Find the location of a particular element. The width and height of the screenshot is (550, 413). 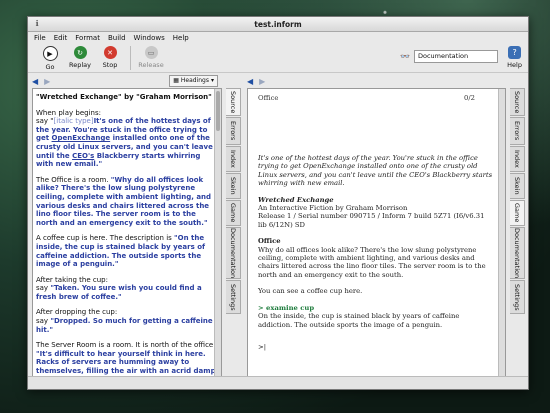

release-label: Release is located at coordinates (151, 65).